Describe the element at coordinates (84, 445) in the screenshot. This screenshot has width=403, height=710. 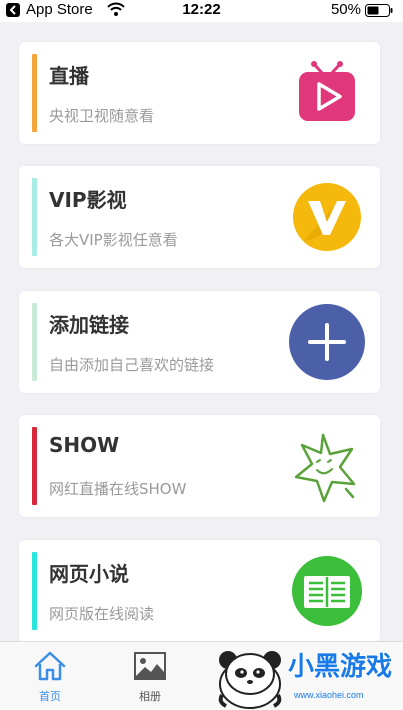
I see `card-title: SHOW` at that location.